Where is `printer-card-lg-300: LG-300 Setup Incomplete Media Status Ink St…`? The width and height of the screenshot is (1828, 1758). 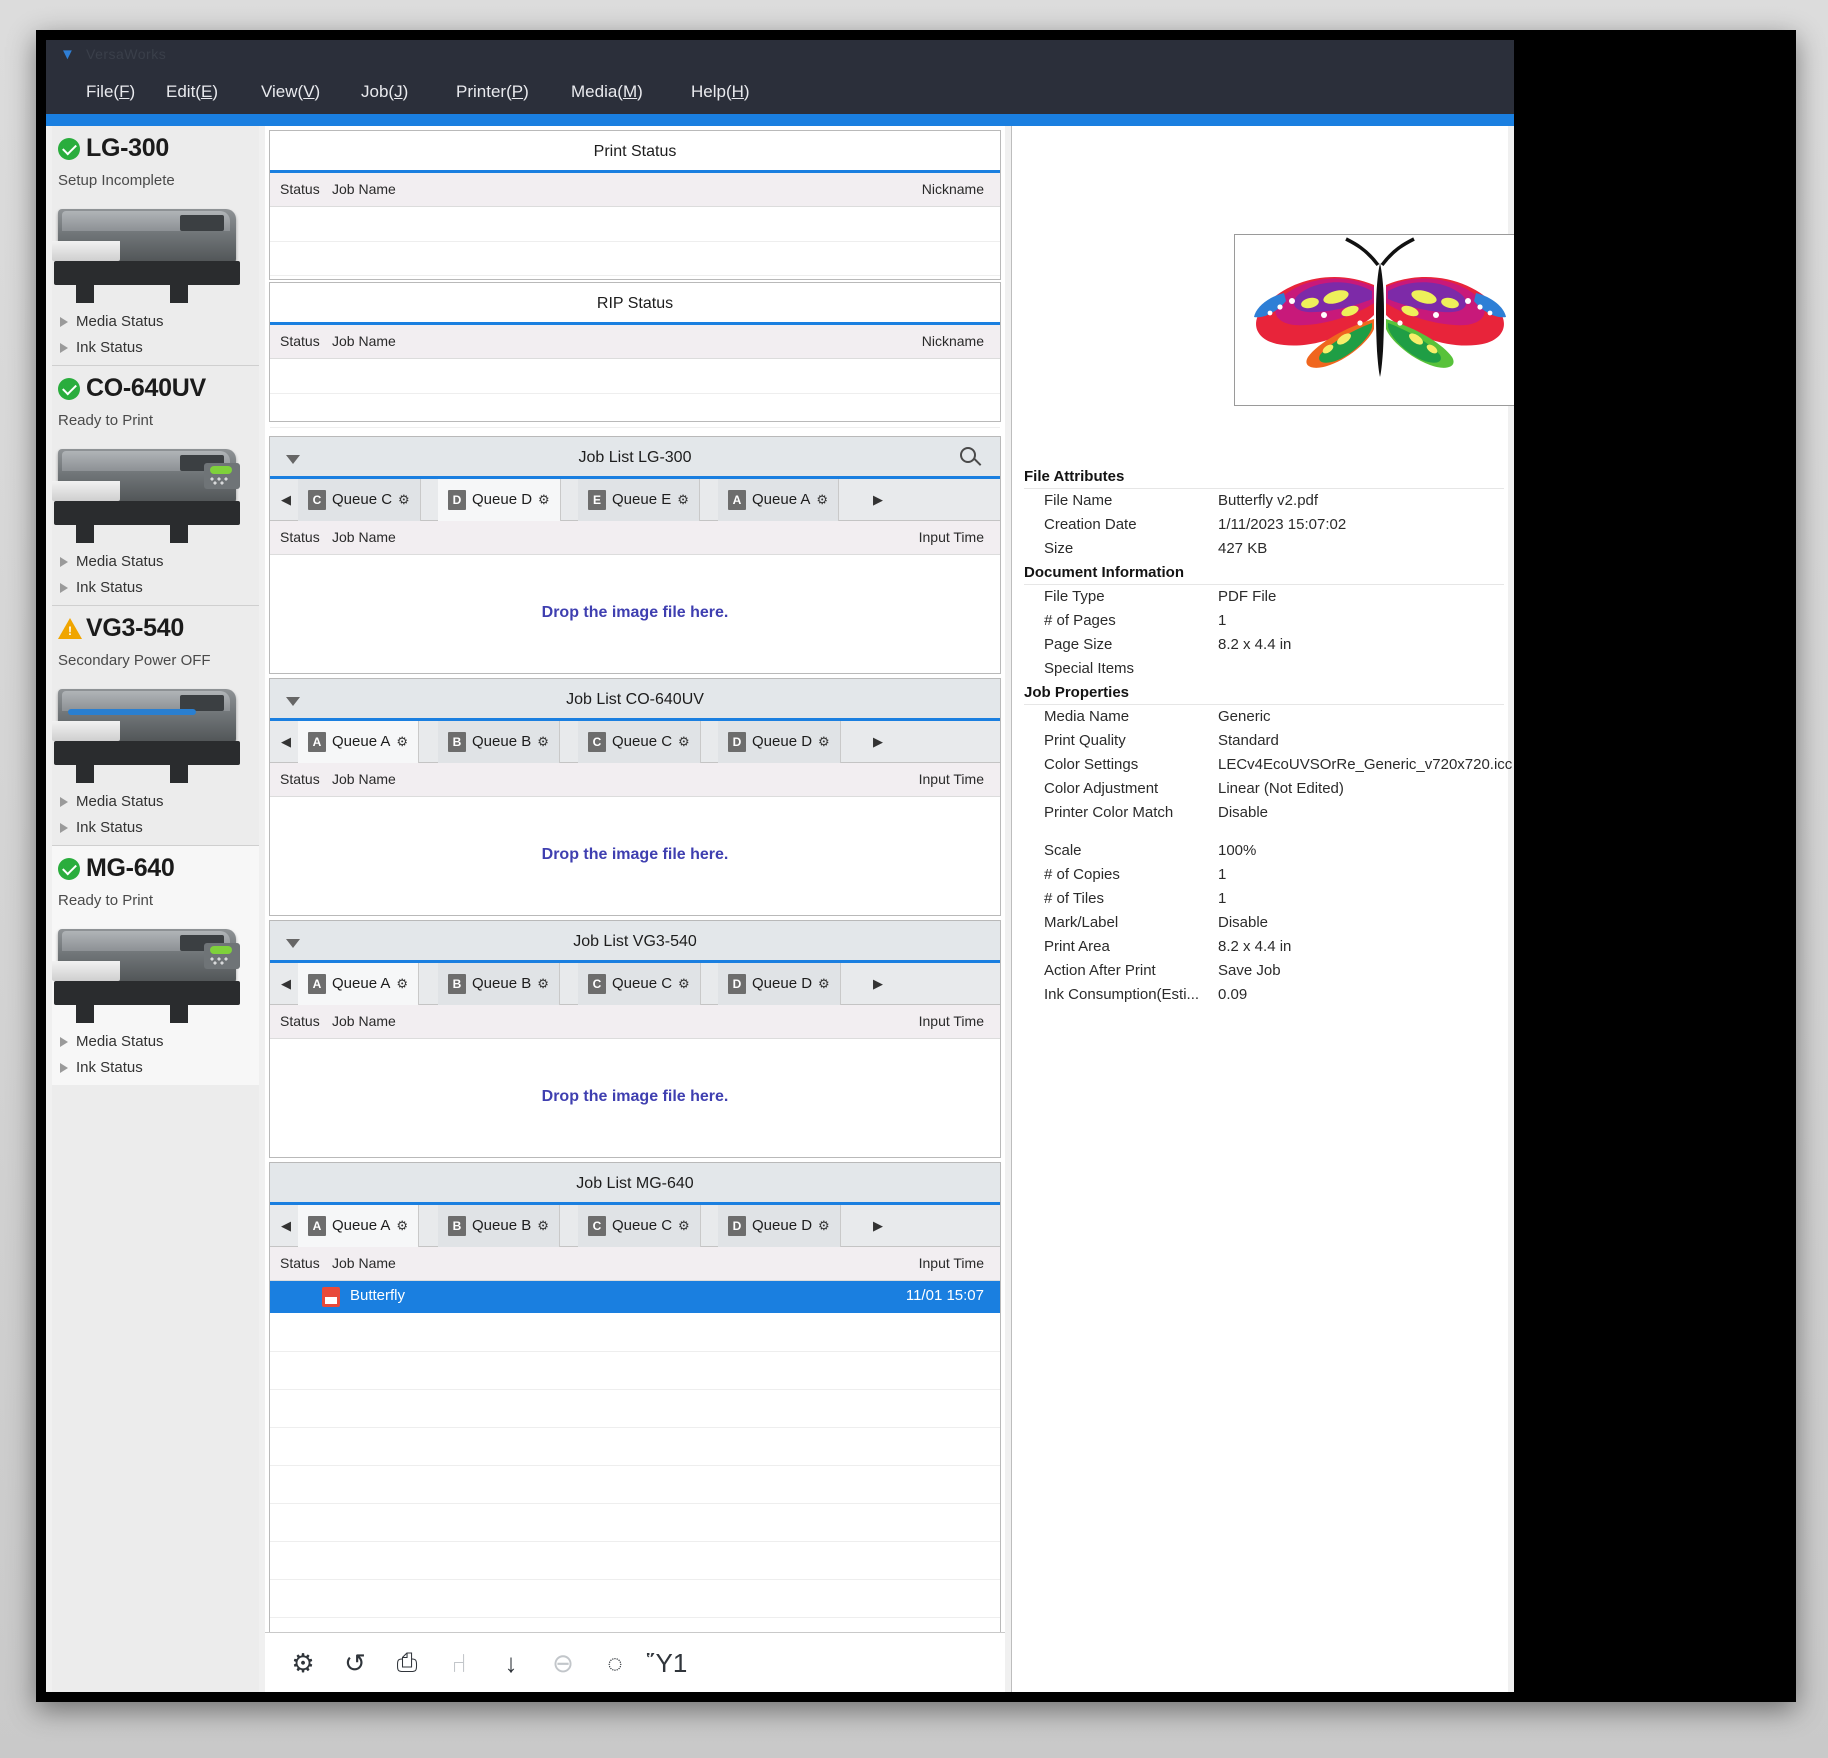
printer-card-lg-300: LG-300 Setup Incomplete Media Status Ink St… is located at coordinates (155, 246).